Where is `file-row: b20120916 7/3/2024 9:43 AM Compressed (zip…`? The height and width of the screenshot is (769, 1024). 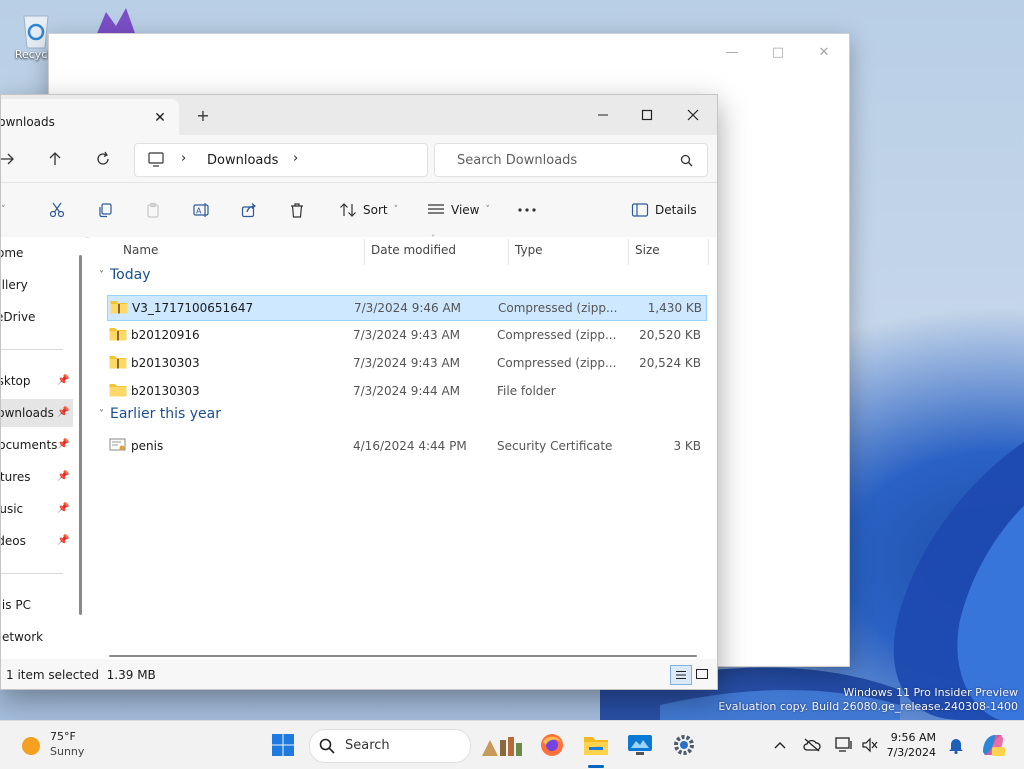
file-row: b20120916 7/3/2024 9:43 AM Compressed (zip… is located at coordinates (406, 335).